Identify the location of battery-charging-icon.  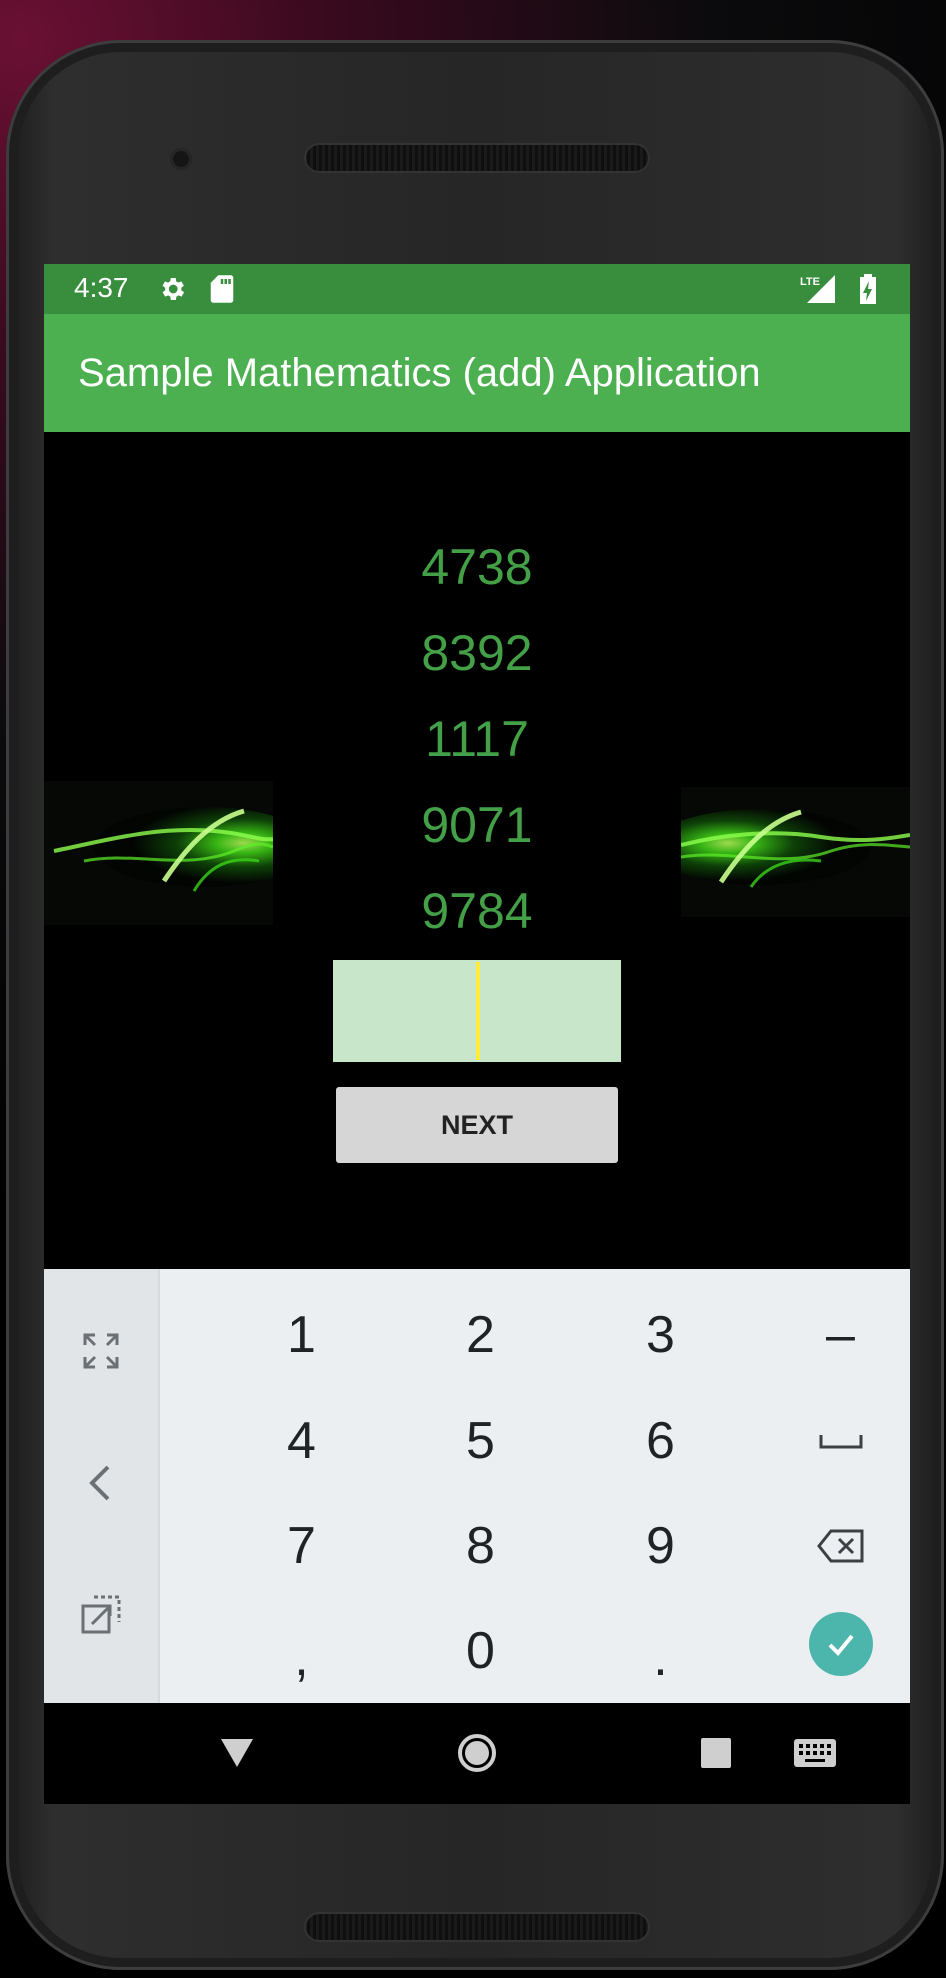
(868, 289).